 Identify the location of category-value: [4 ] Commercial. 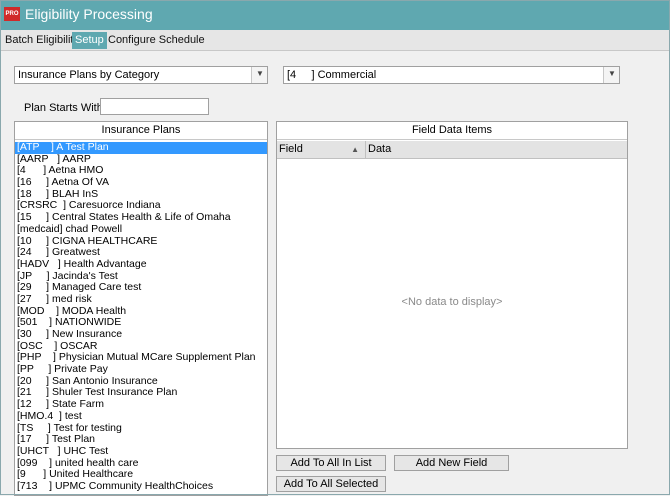
(332, 75).